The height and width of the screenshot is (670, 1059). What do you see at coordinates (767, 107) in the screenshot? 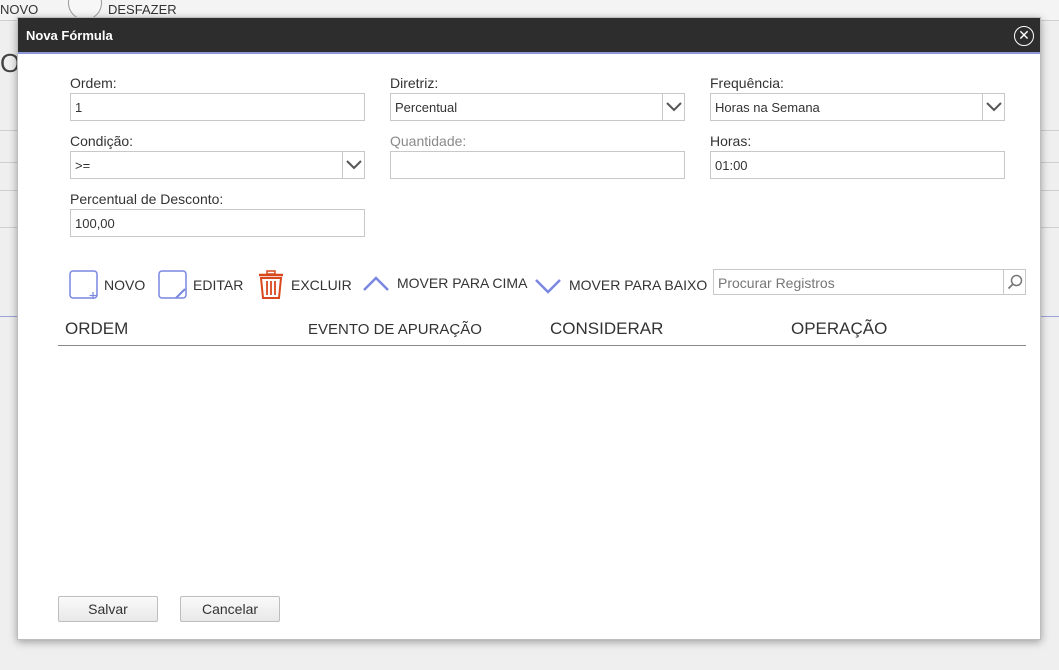
I see `frequencia-value: Horas na Semana` at bounding box center [767, 107].